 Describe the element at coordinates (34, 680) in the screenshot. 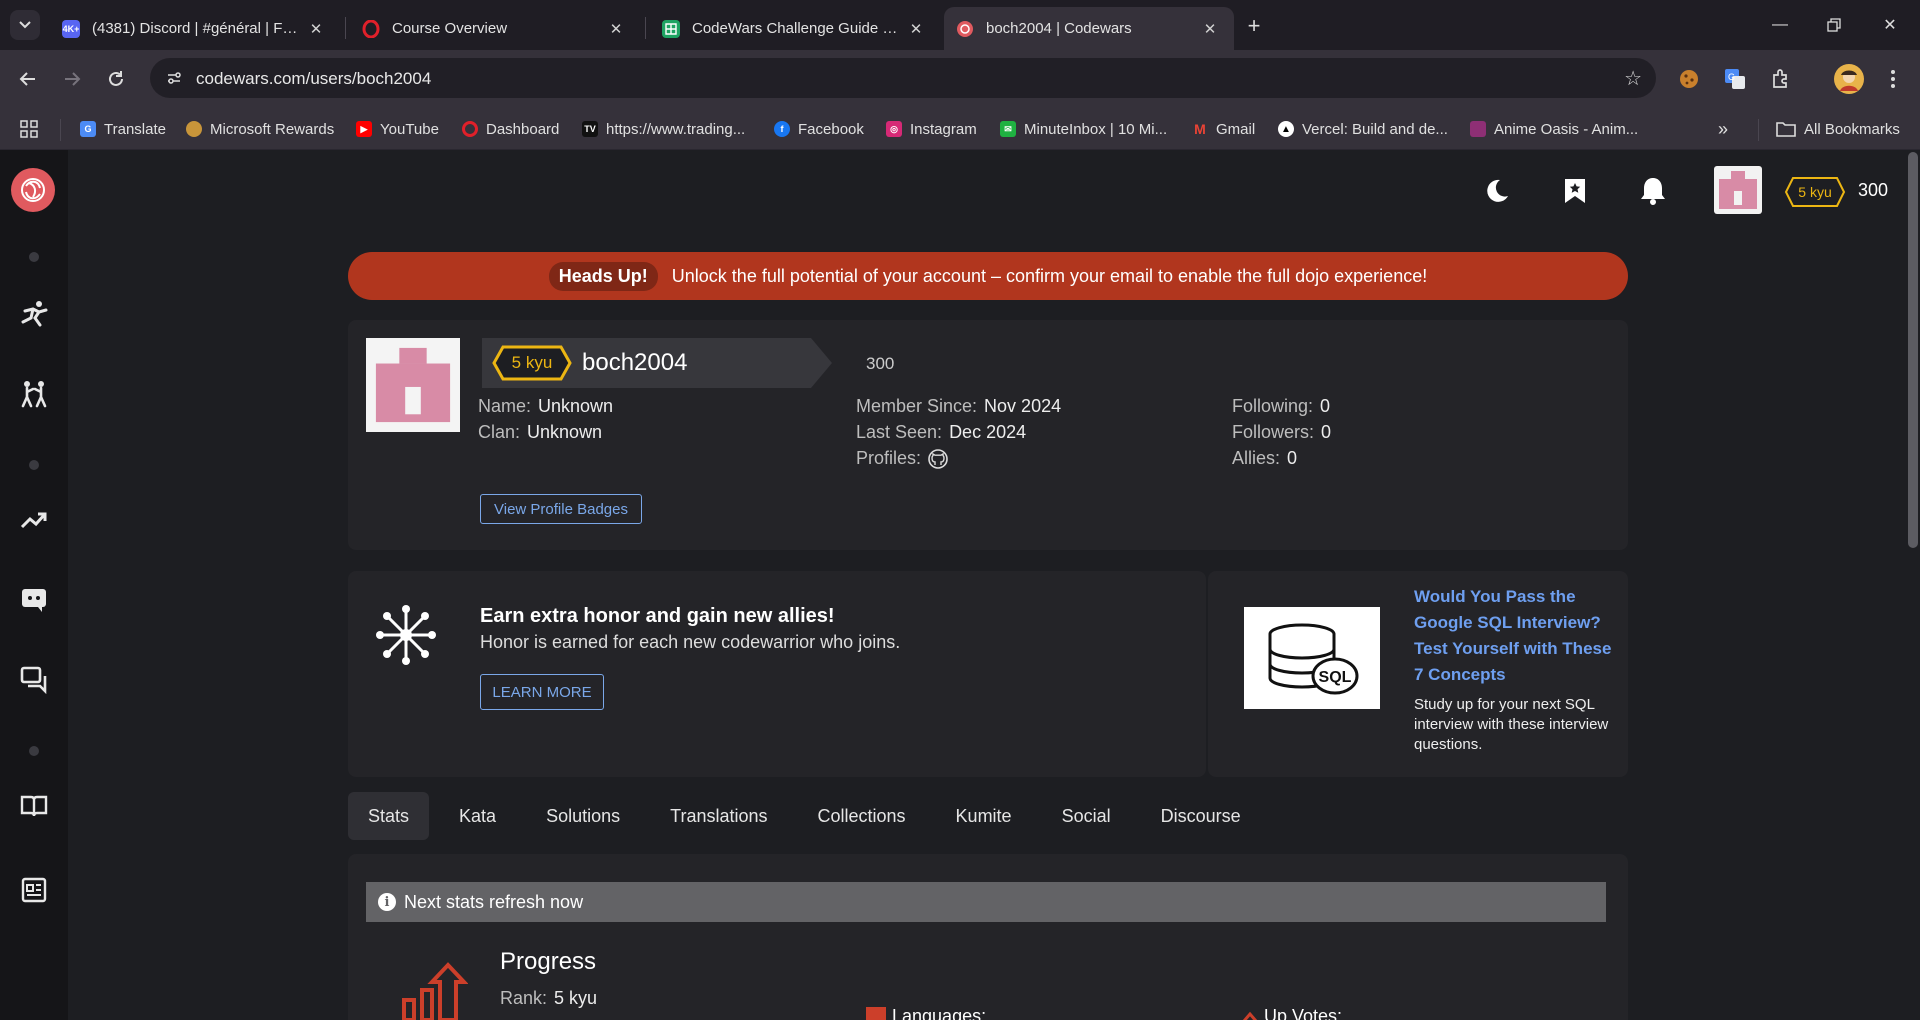

I see `discussions-chat-icon` at that location.